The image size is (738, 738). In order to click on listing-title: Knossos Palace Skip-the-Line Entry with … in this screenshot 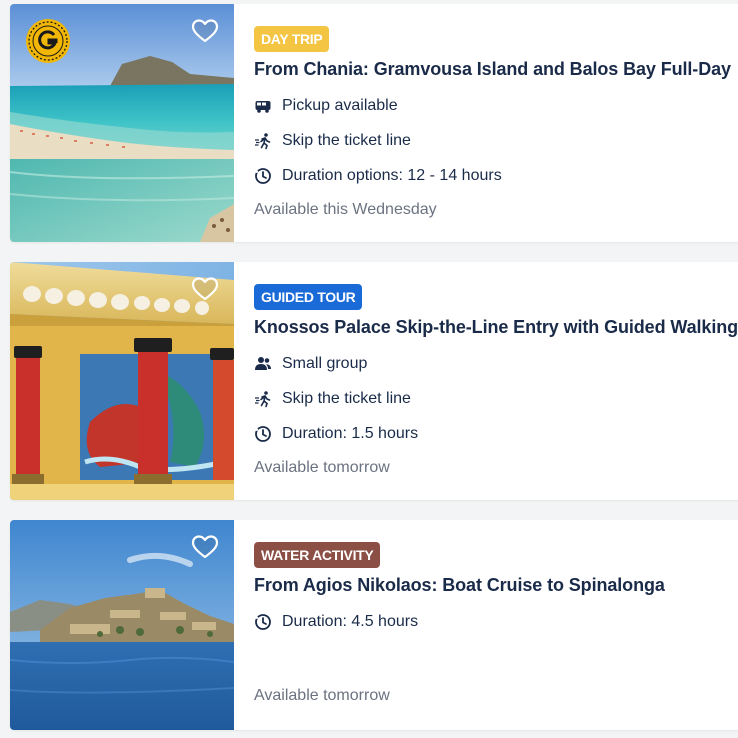, I will do `click(496, 327)`.